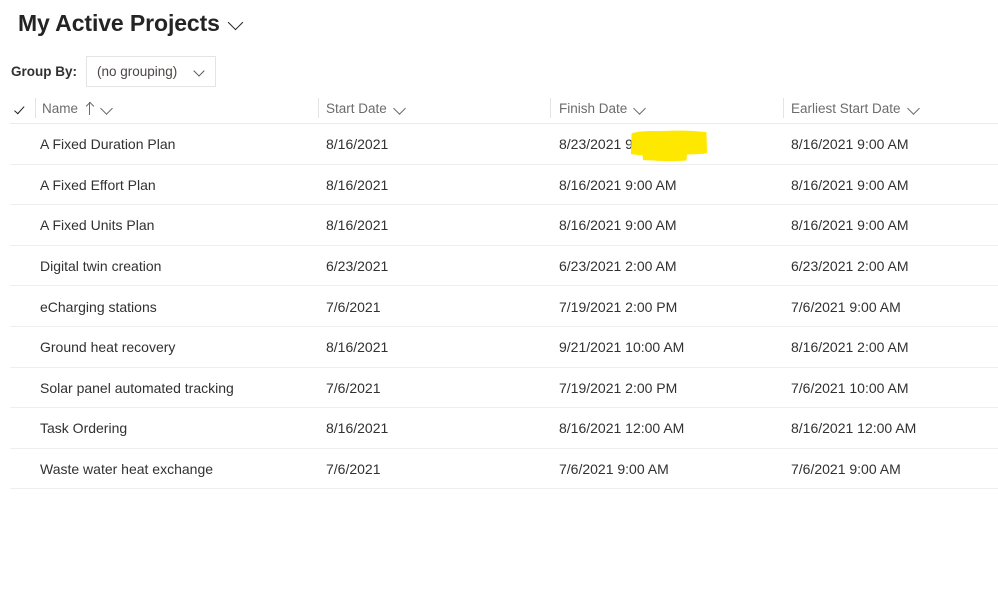 This screenshot has height=606, width=998. I want to click on column-header-start-date: Start Date, so click(366, 108).